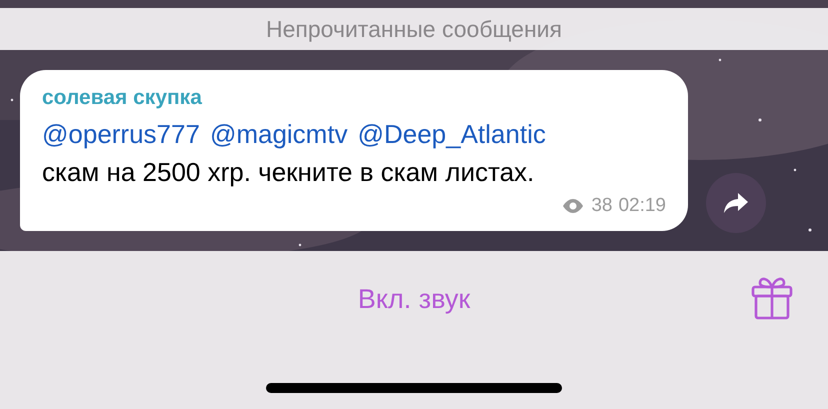 Image resolution: width=828 pixels, height=409 pixels. What do you see at coordinates (601, 206) in the screenshot?
I see `view-count: 38` at bounding box center [601, 206].